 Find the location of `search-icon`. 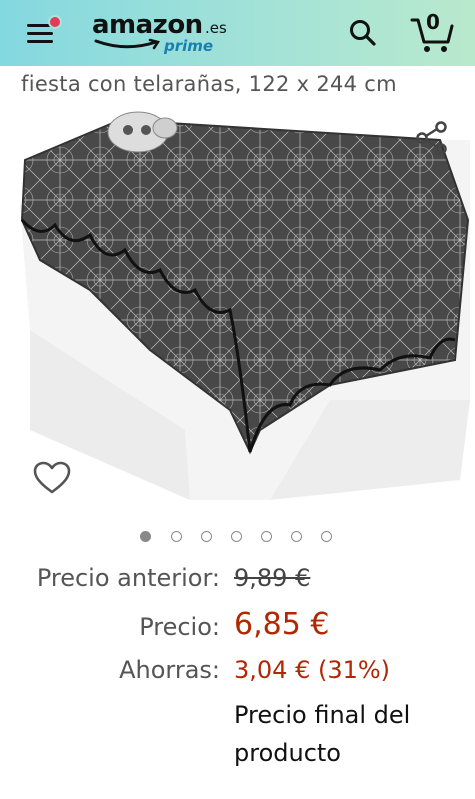

search-icon is located at coordinates (363, 33).